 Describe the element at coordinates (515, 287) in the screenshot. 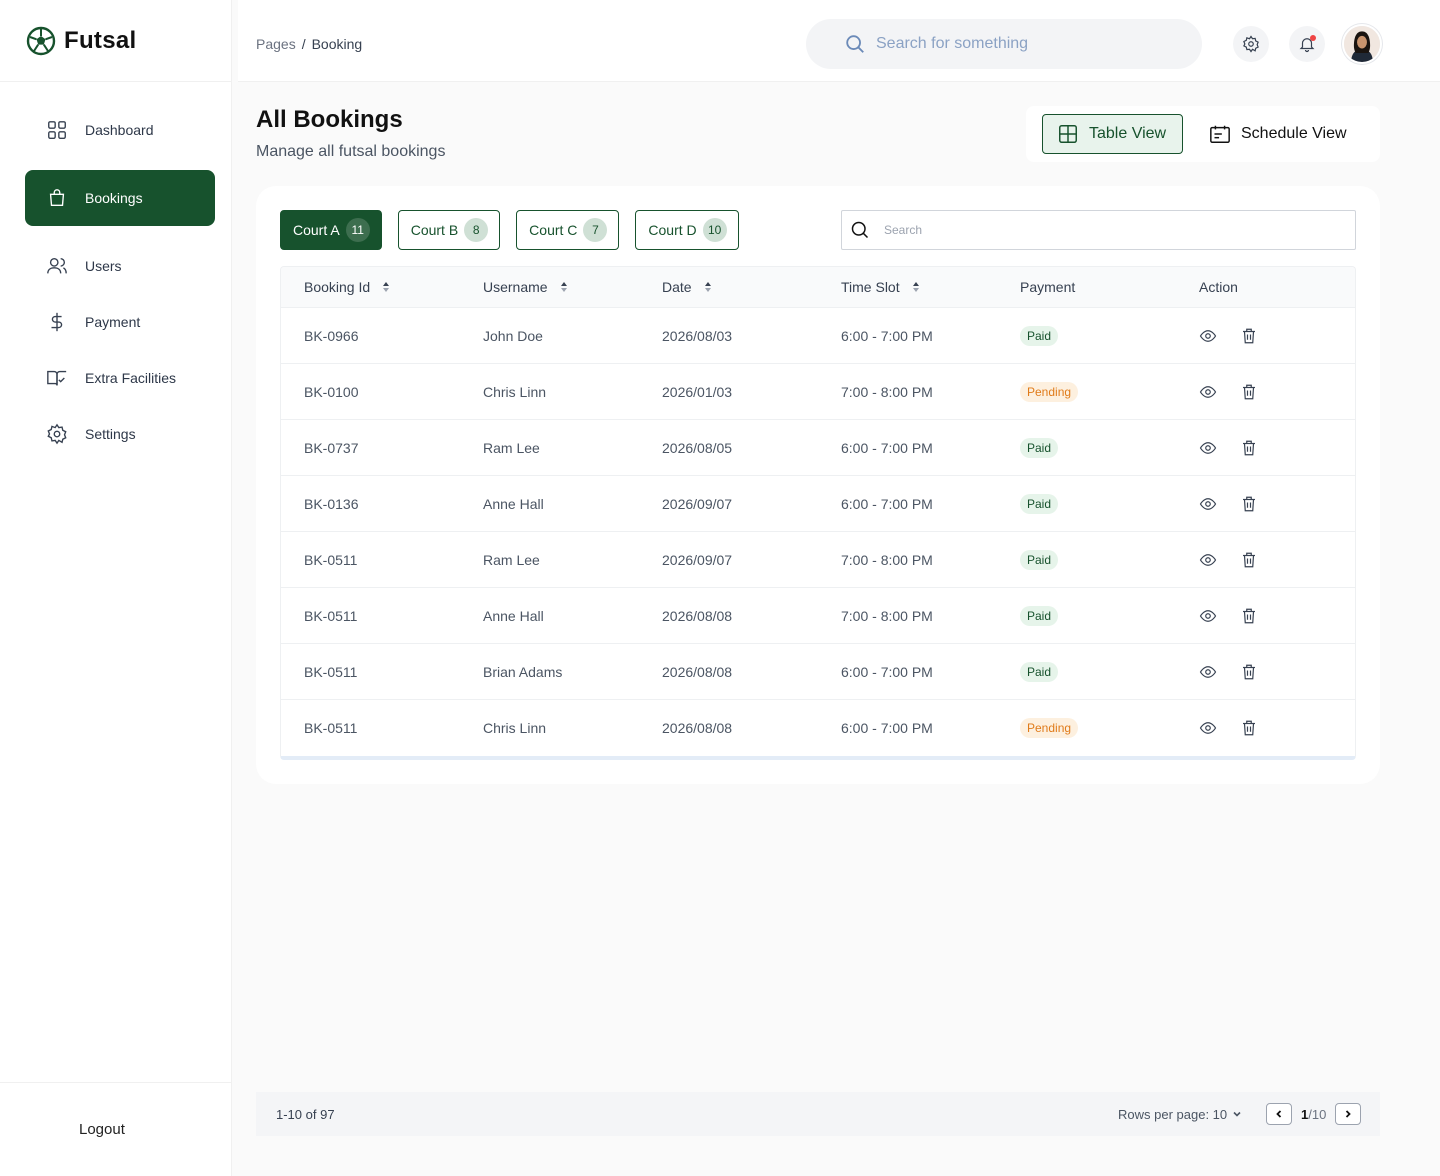

I see `column-label: Username` at that location.